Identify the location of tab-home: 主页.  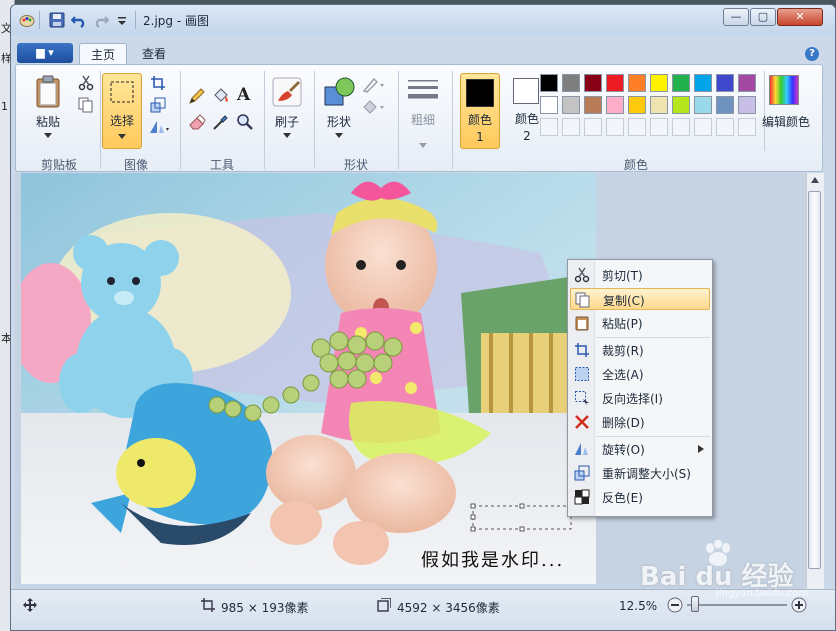
(103, 54).